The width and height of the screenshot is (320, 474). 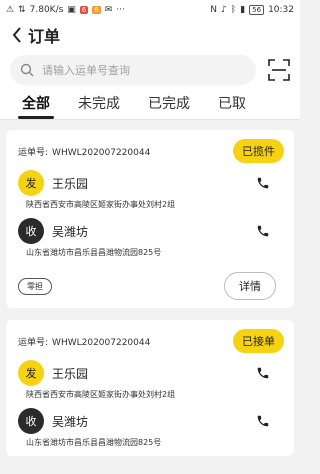 I want to click on notification-badge-2: 6, so click(x=96, y=10).